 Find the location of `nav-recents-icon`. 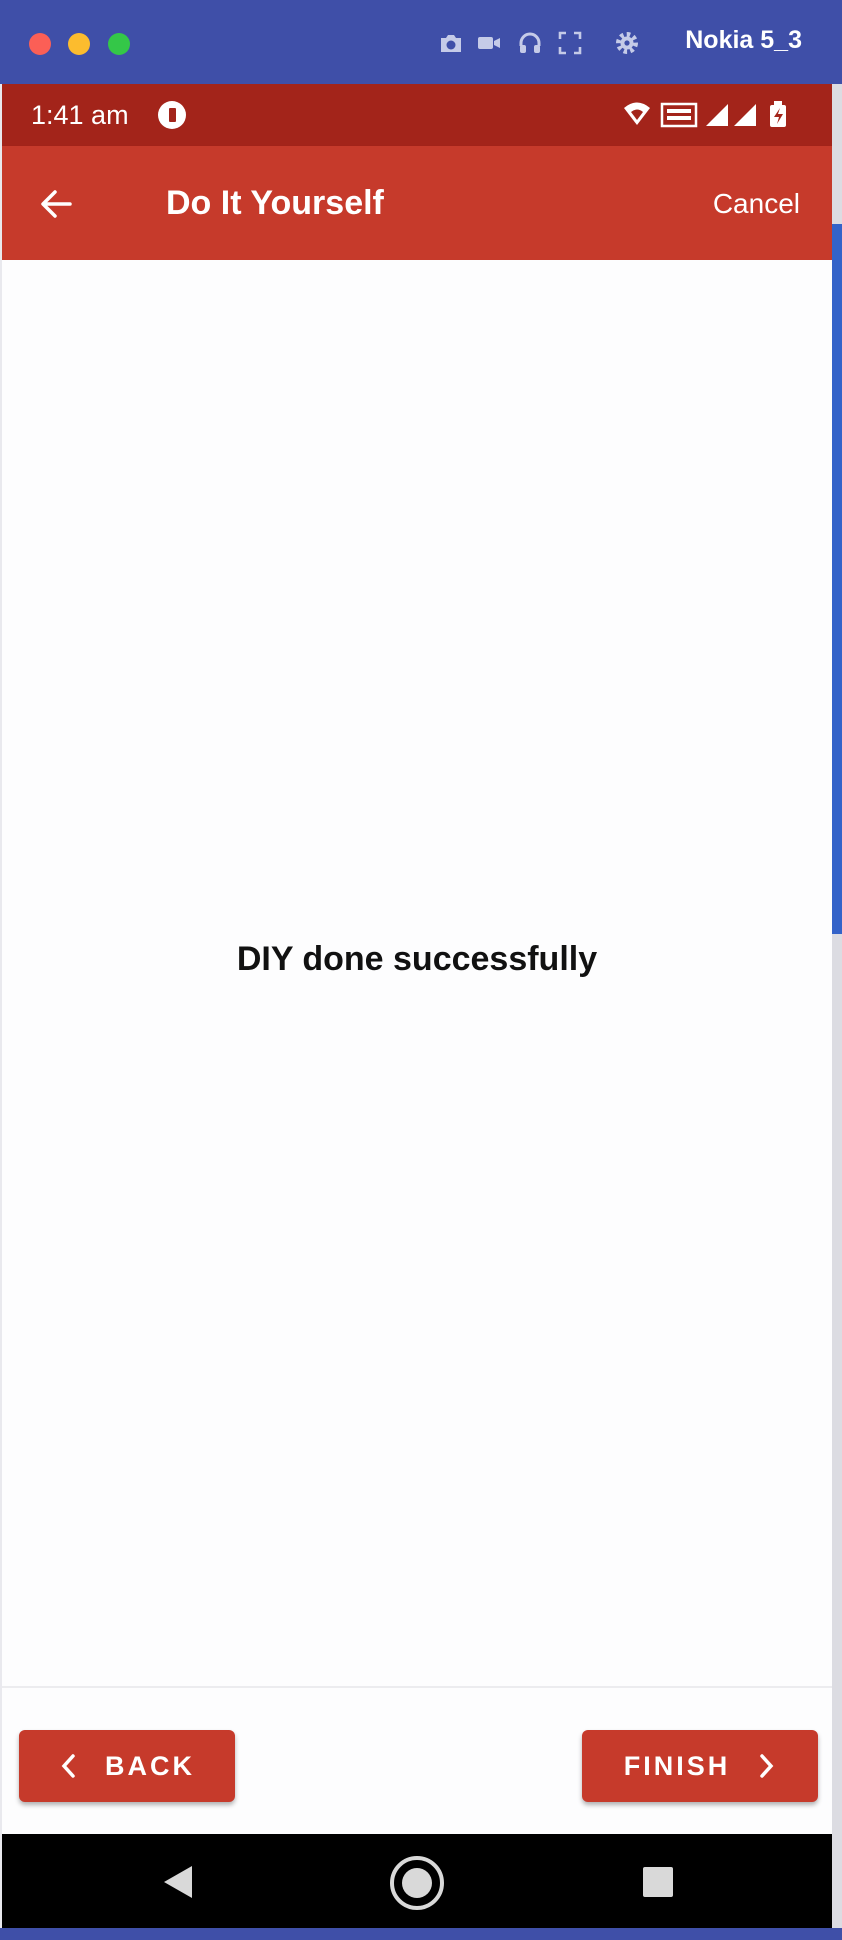

nav-recents-icon is located at coordinates (658, 1882).